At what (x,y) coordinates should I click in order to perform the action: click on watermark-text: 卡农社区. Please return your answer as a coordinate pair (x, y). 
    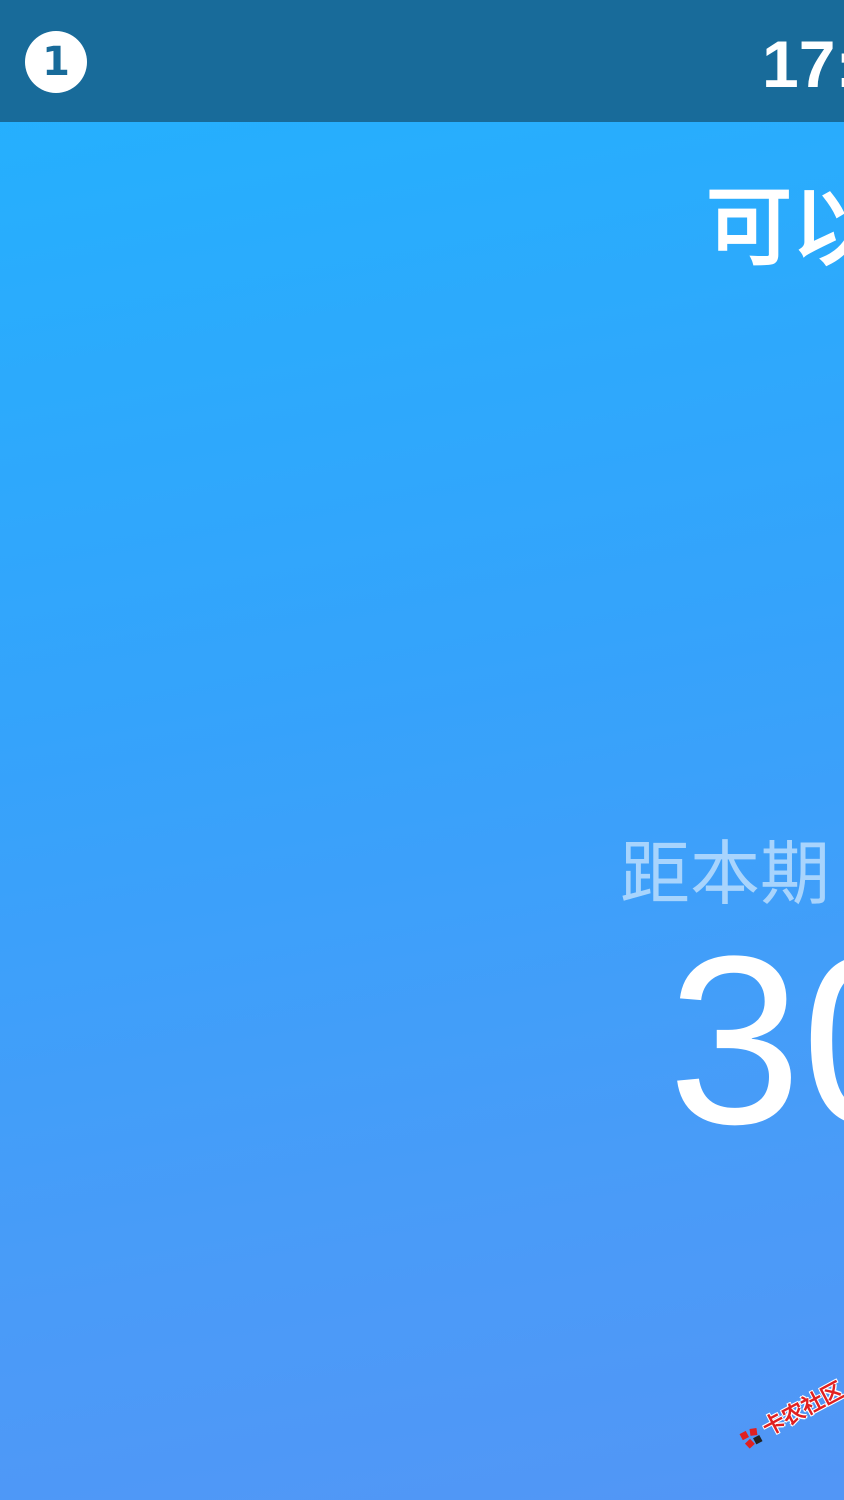
    Looking at the image, I should click on (801, 1409).